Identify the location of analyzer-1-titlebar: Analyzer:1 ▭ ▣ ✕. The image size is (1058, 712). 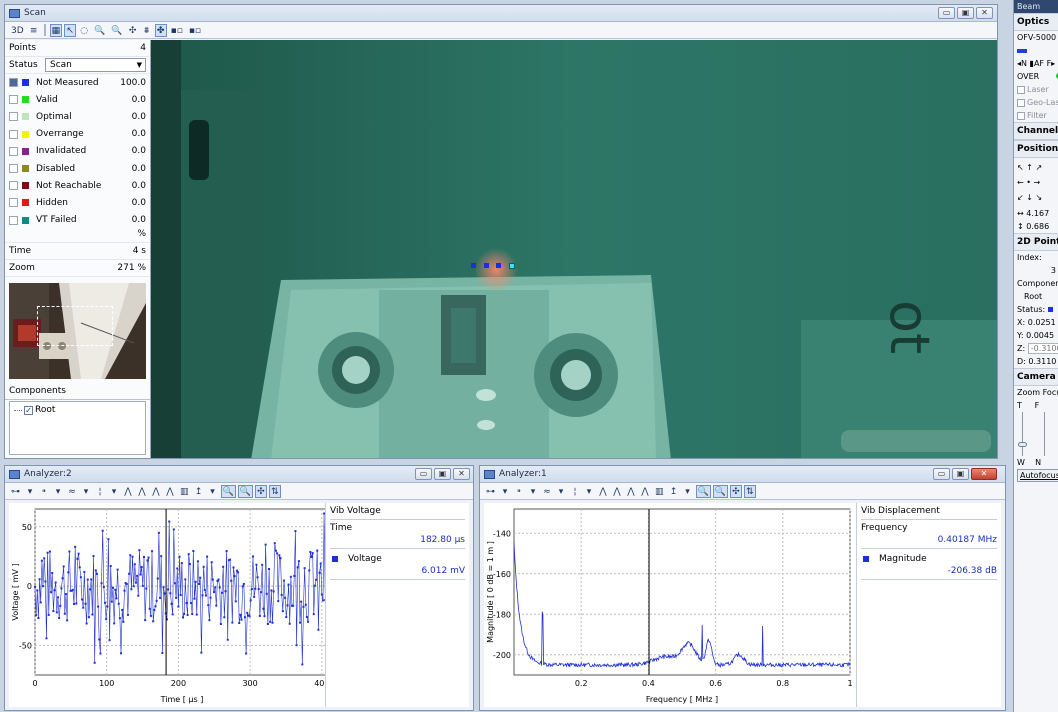
(742, 474).